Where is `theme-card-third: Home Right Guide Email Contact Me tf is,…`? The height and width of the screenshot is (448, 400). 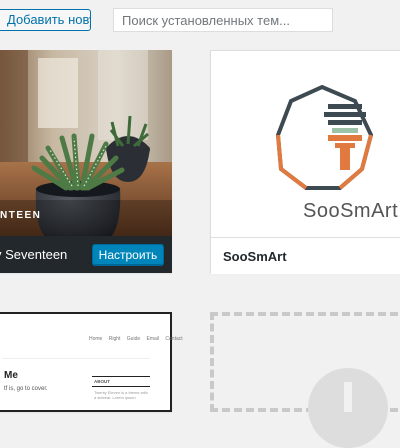
theme-card-third: Home Right Guide Email Contact Me tf is,… is located at coordinates (91, 362).